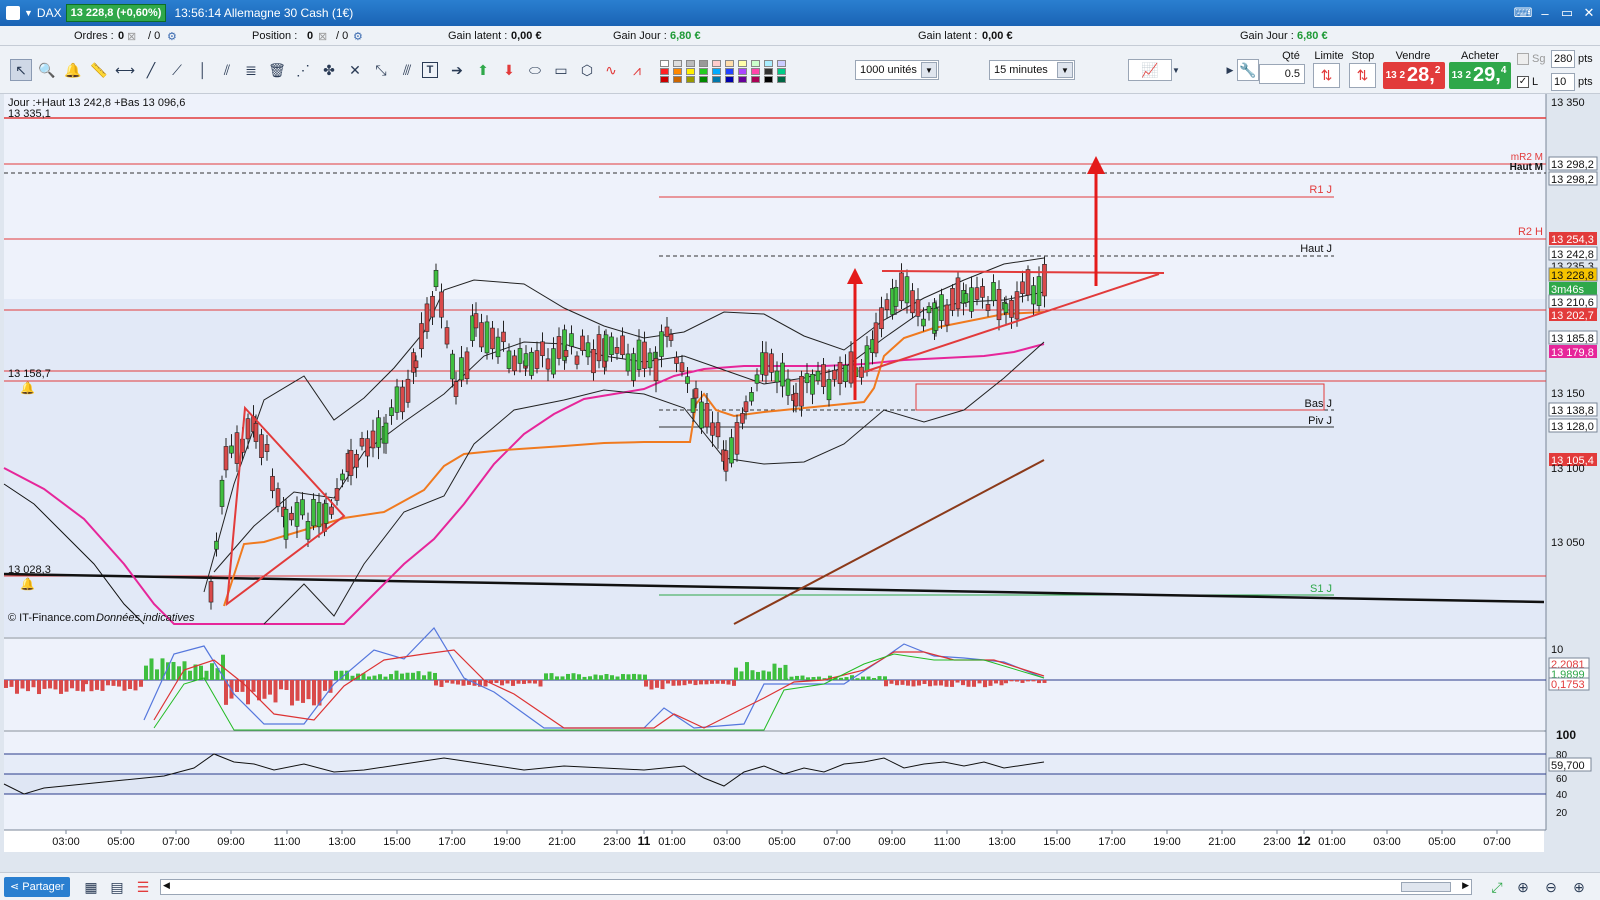 Image resolution: width=1600 pixels, height=900 pixels. I want to click on arrow-down-icon: ⬇, so click(509, 70).